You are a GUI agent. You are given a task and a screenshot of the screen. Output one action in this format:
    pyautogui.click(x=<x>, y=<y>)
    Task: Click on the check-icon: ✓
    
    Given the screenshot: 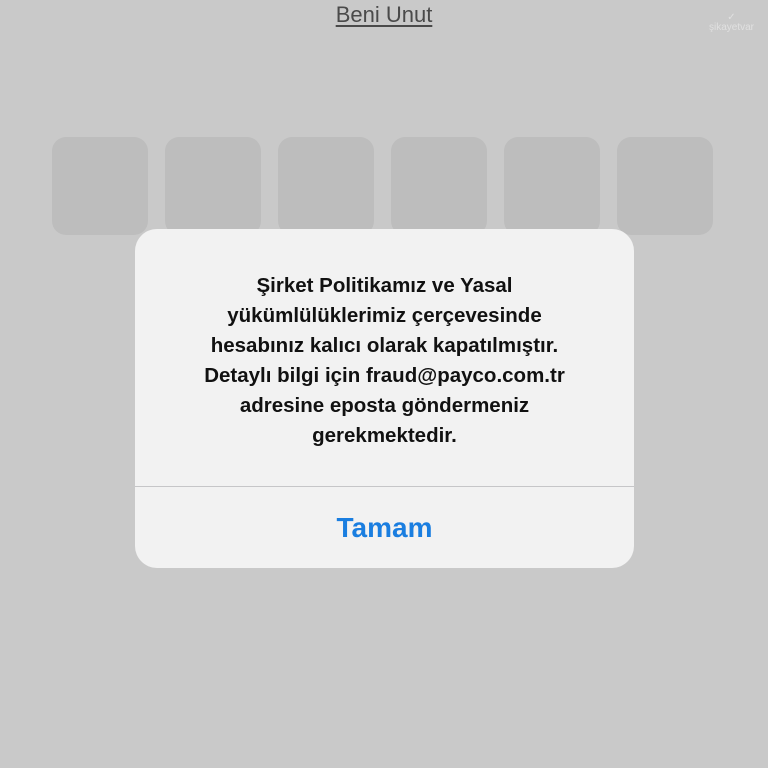 What is the action you would take?
    pyautogui.click(x=731, y=17)
    